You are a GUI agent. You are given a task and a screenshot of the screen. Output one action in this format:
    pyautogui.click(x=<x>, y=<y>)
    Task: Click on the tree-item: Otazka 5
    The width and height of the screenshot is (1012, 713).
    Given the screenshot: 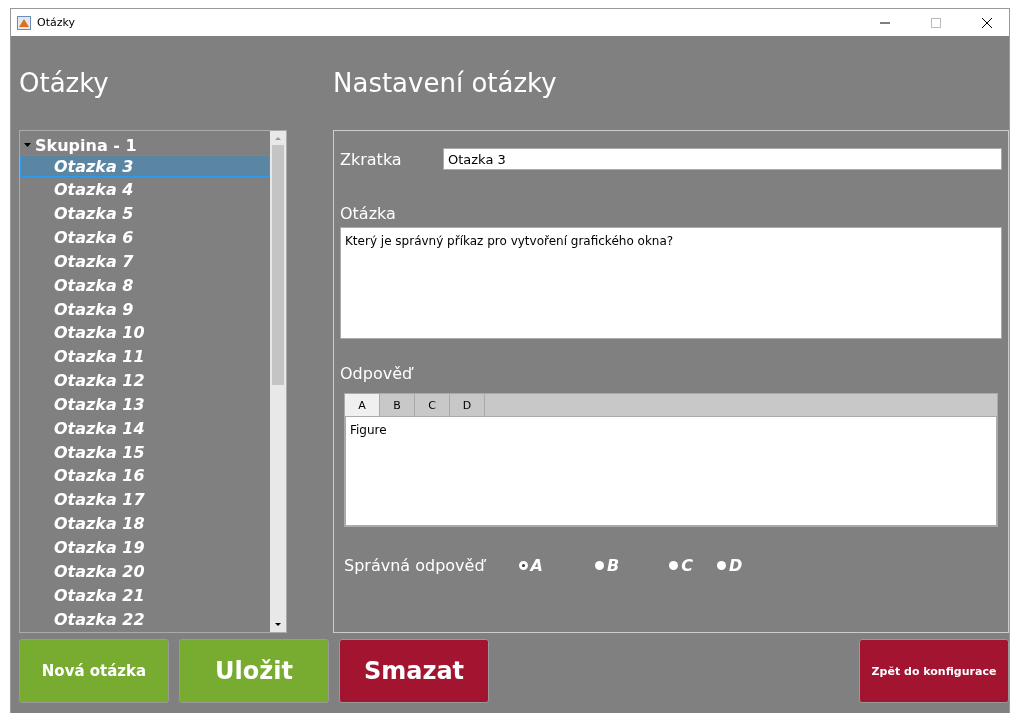 What is the action you would take?
    pyautogui.click(x=145, y=213)
    